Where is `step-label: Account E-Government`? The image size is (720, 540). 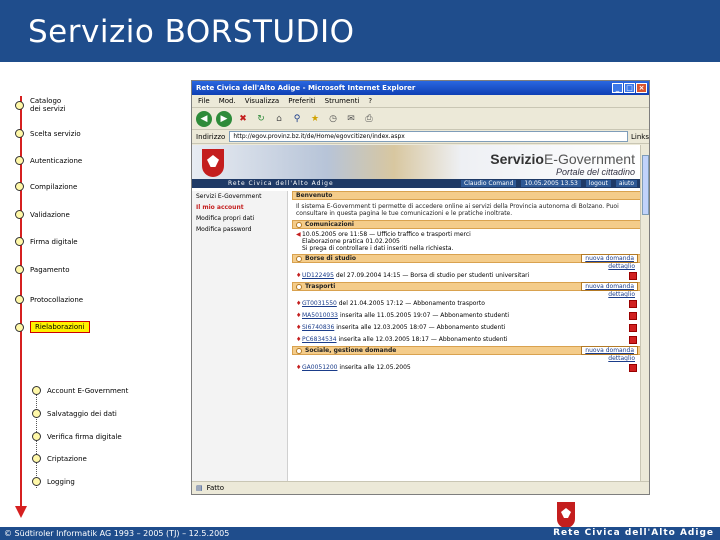 step-label: Account E-Government is located at coordinates (88, 390).